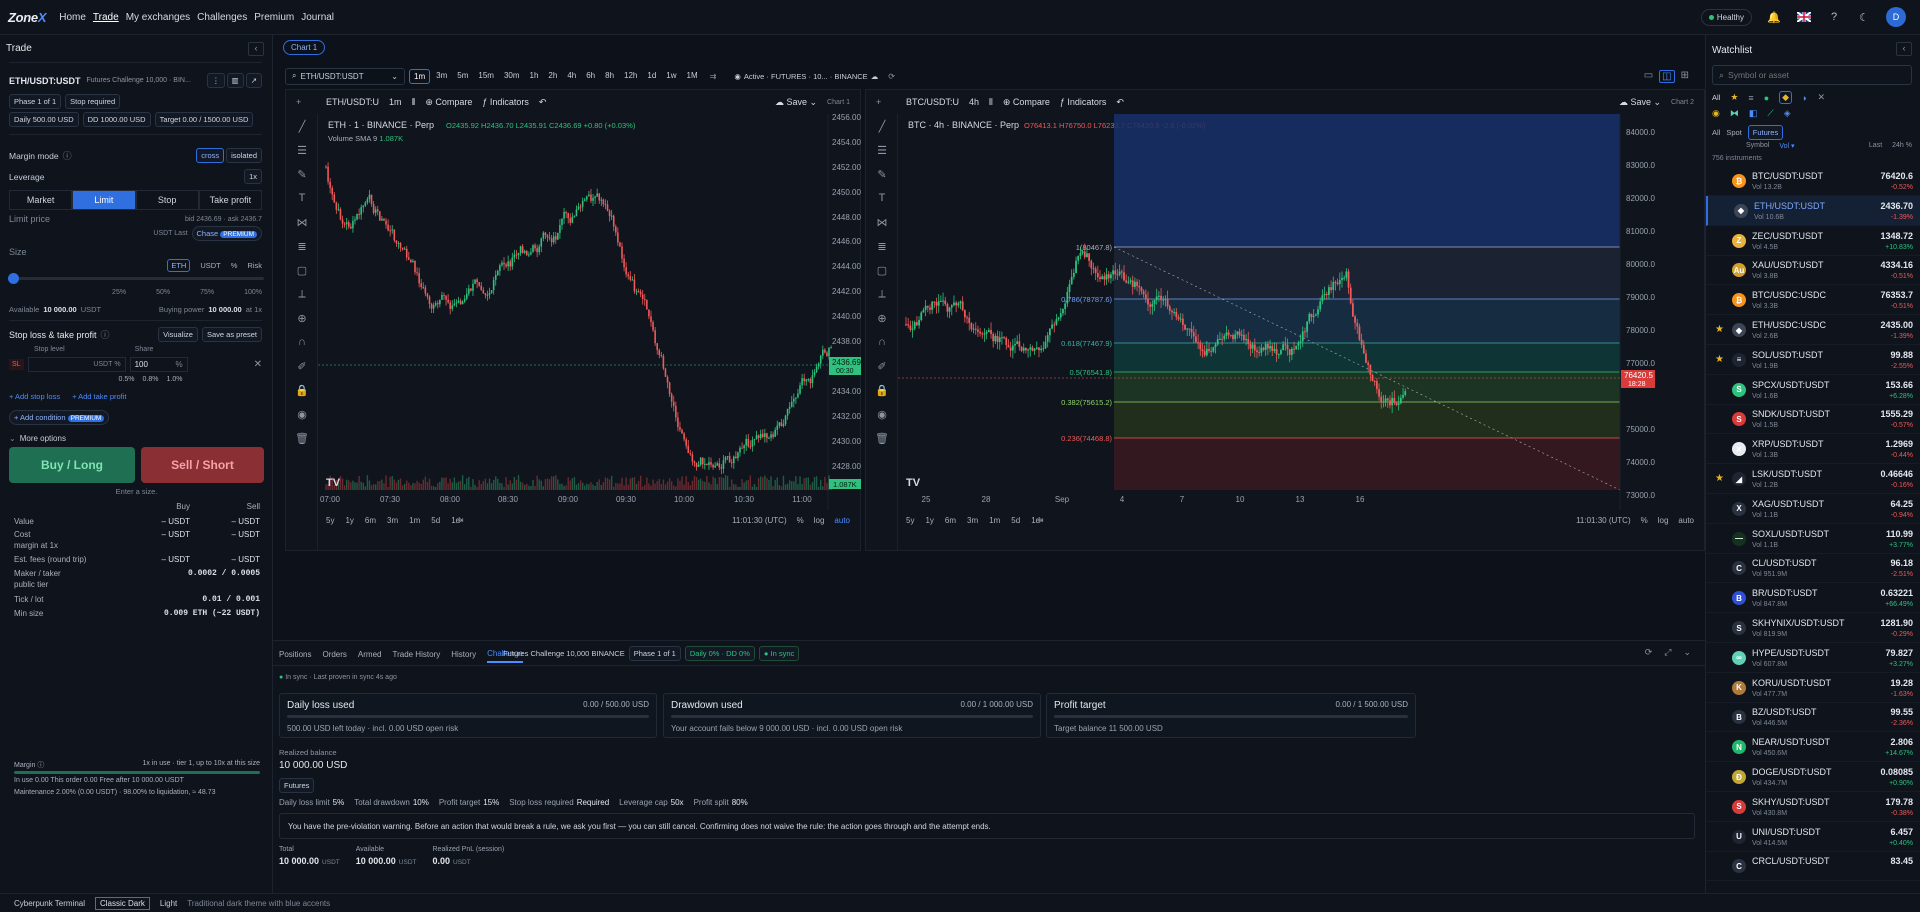  What do you see at coordinates (1774, 17) in the screenshot?
I see `bell-icon: 🔔` at bounding box center [1774, 17].